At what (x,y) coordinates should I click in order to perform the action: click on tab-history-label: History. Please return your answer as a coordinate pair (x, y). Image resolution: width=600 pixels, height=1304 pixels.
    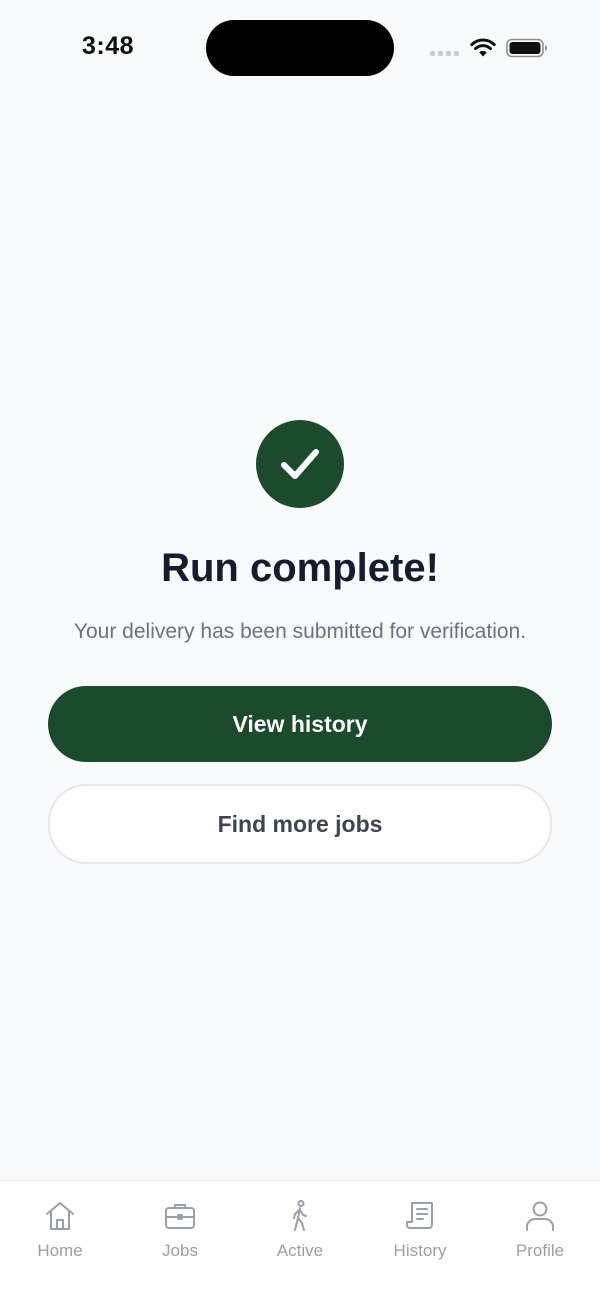
    Looking at the image, I should click on (420, 1250).